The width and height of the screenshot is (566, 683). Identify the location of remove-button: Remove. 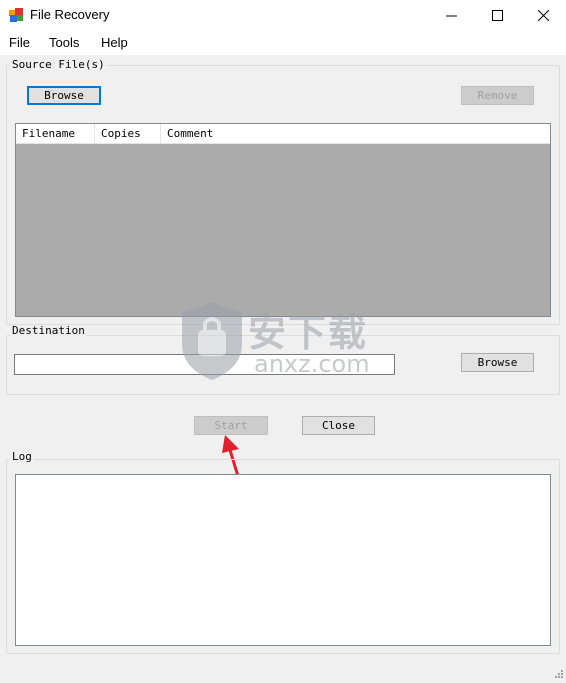
(497, 95).